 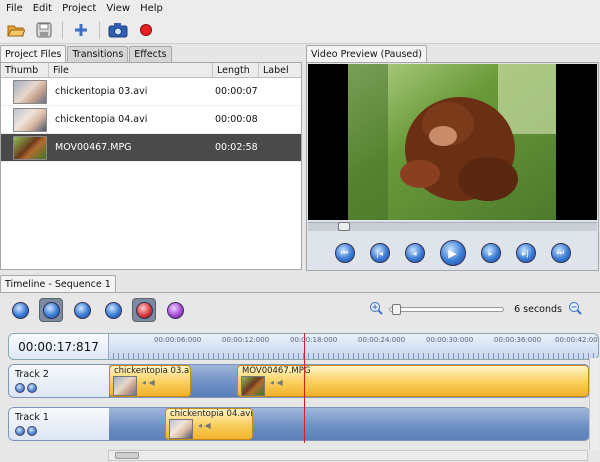 What do you see at coordinates (44, 30) in the screenshot?
I see `save-icon` at bounding box center [44, 30].